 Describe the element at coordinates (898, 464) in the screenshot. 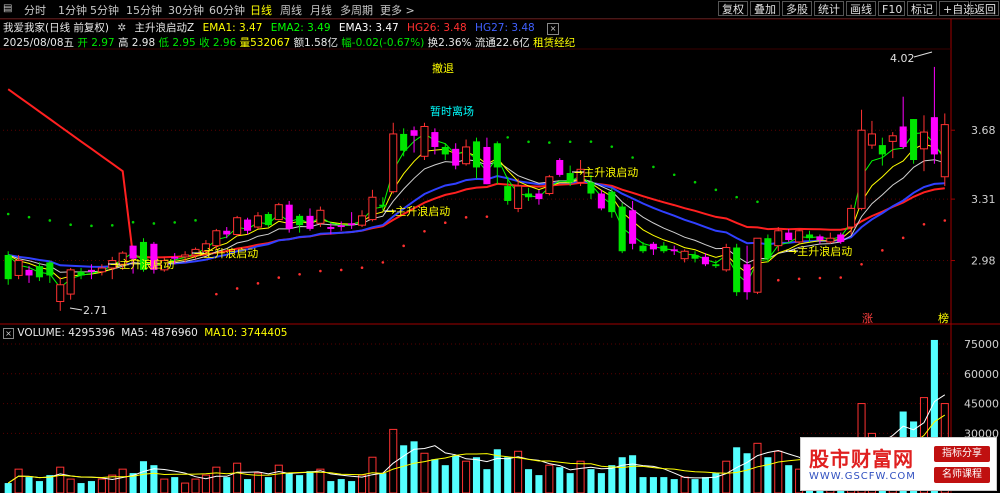

I see `watermark-logo: 股市财富网 WWW.GSCFW.COM 指标分享 名师课程` at that location.